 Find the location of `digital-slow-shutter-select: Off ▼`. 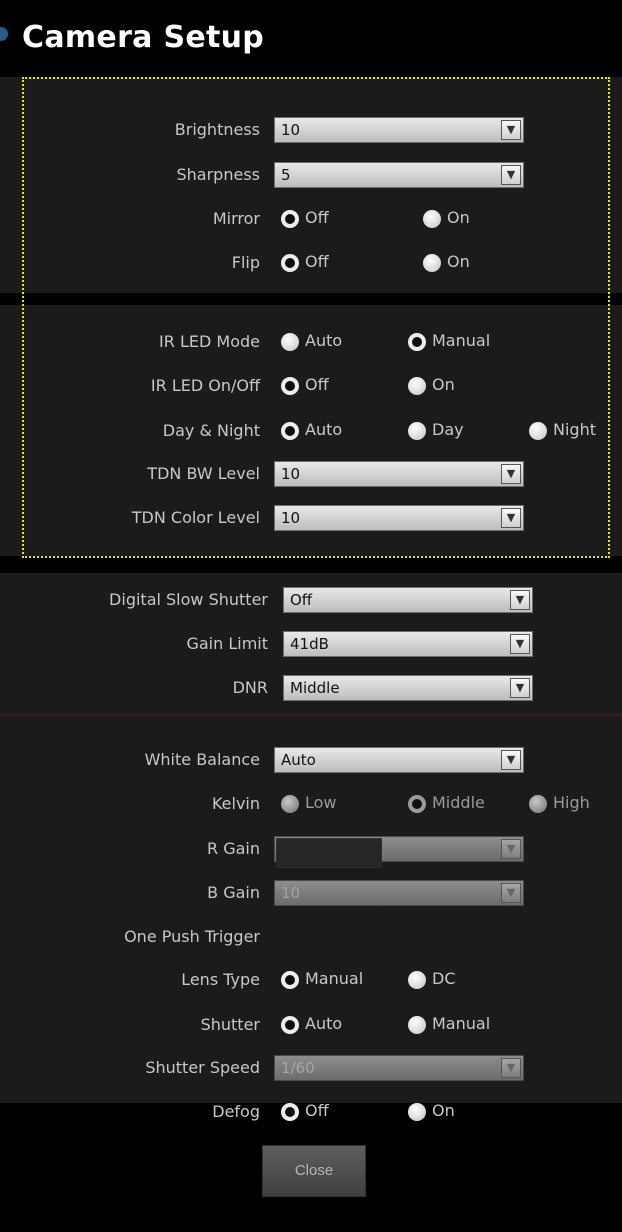

digital-slow-shutter-select: Off ▼ is located at coordinates (408, 600).